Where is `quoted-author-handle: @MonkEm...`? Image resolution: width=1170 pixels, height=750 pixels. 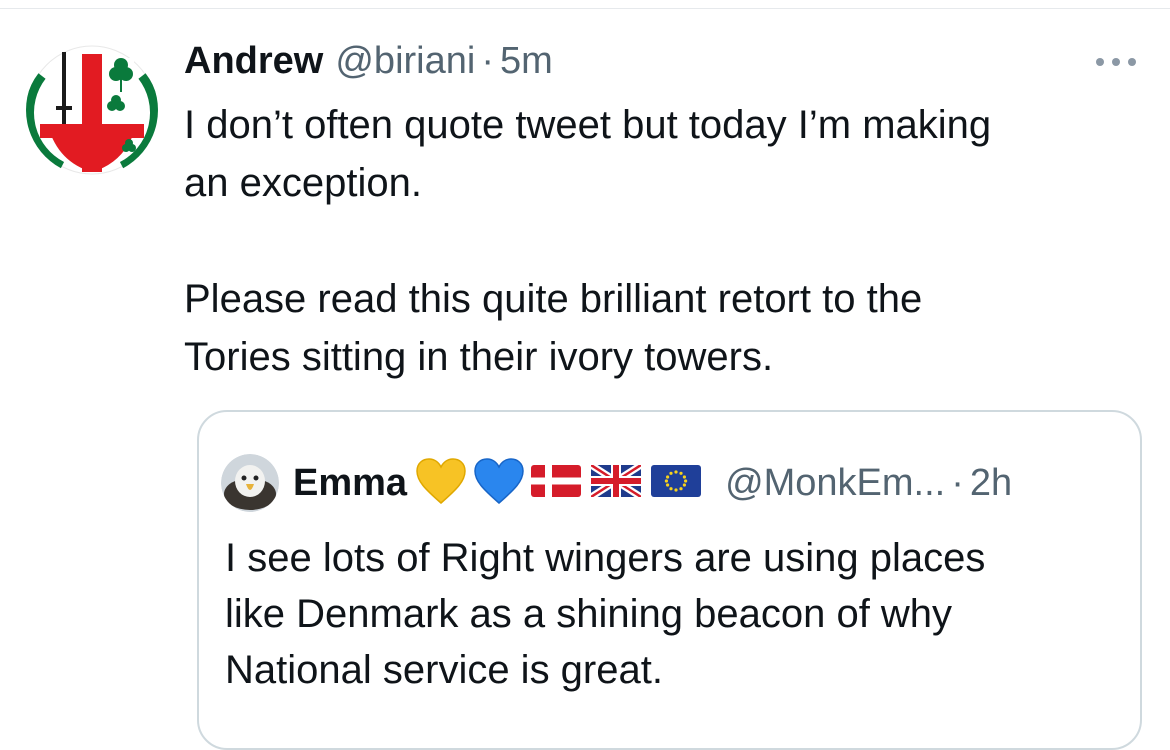 quoted-author-handle: @MonkEm... is located at coordinates (835, 483).